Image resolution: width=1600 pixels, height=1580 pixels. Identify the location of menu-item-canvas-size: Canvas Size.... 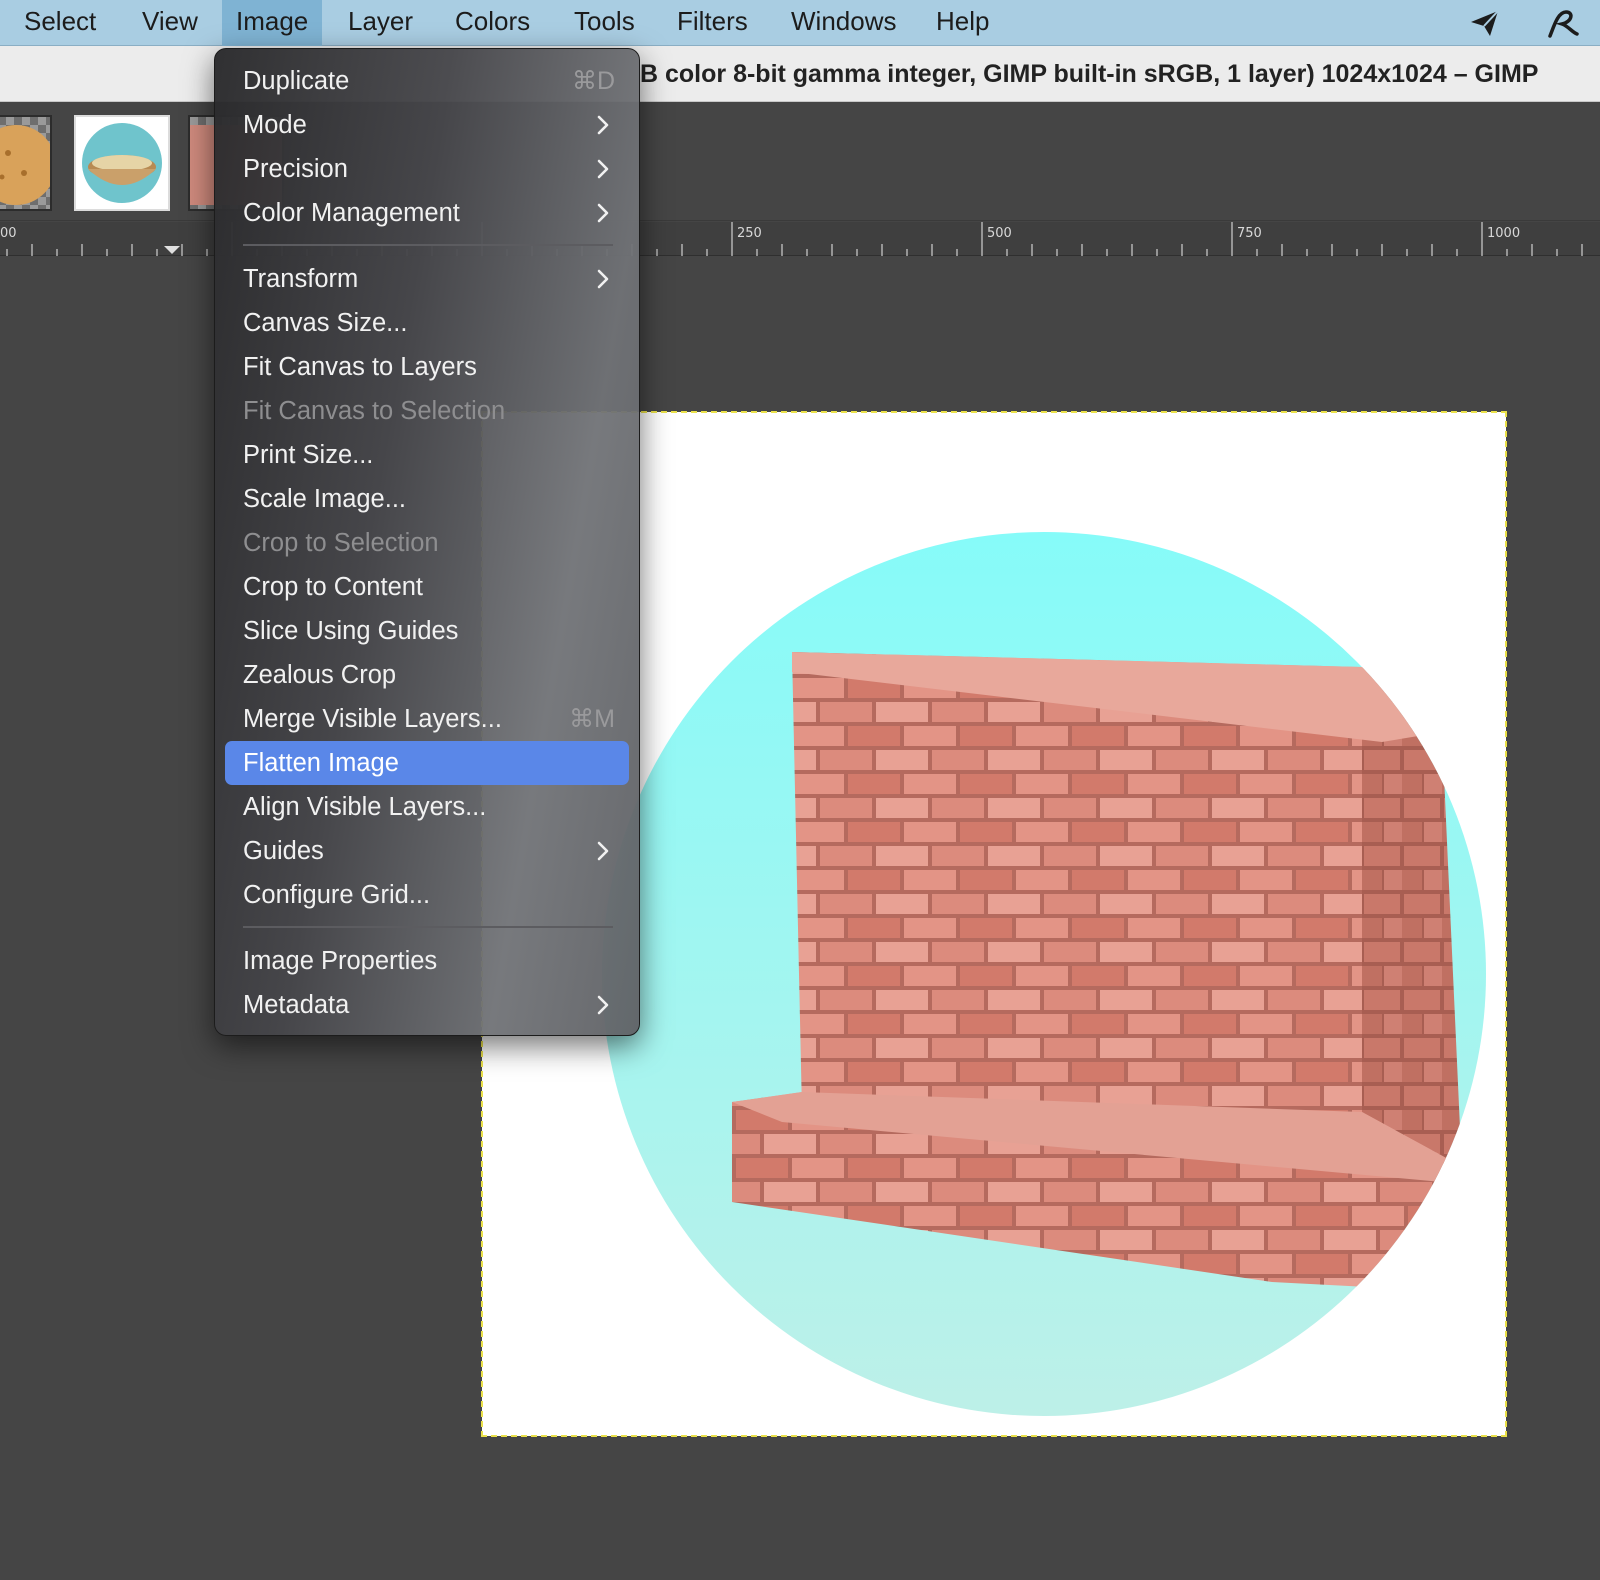
(427, 323).